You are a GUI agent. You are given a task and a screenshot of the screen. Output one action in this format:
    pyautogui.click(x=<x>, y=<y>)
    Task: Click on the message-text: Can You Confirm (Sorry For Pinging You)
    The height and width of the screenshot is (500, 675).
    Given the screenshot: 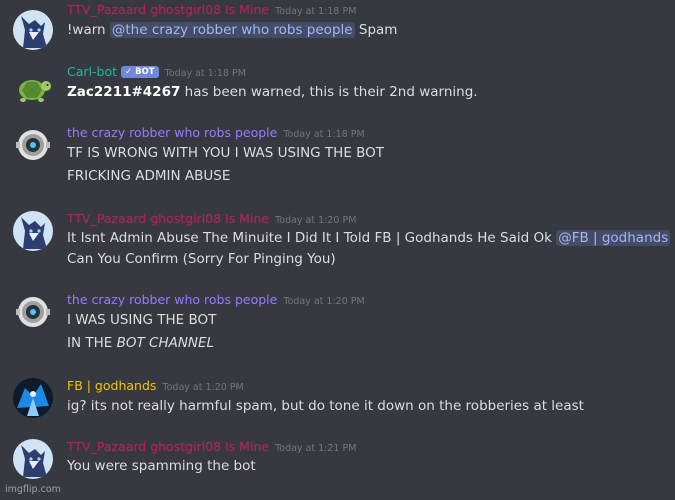 What is the action you would take?
    pyautogui.click(x=201, y=259)
    